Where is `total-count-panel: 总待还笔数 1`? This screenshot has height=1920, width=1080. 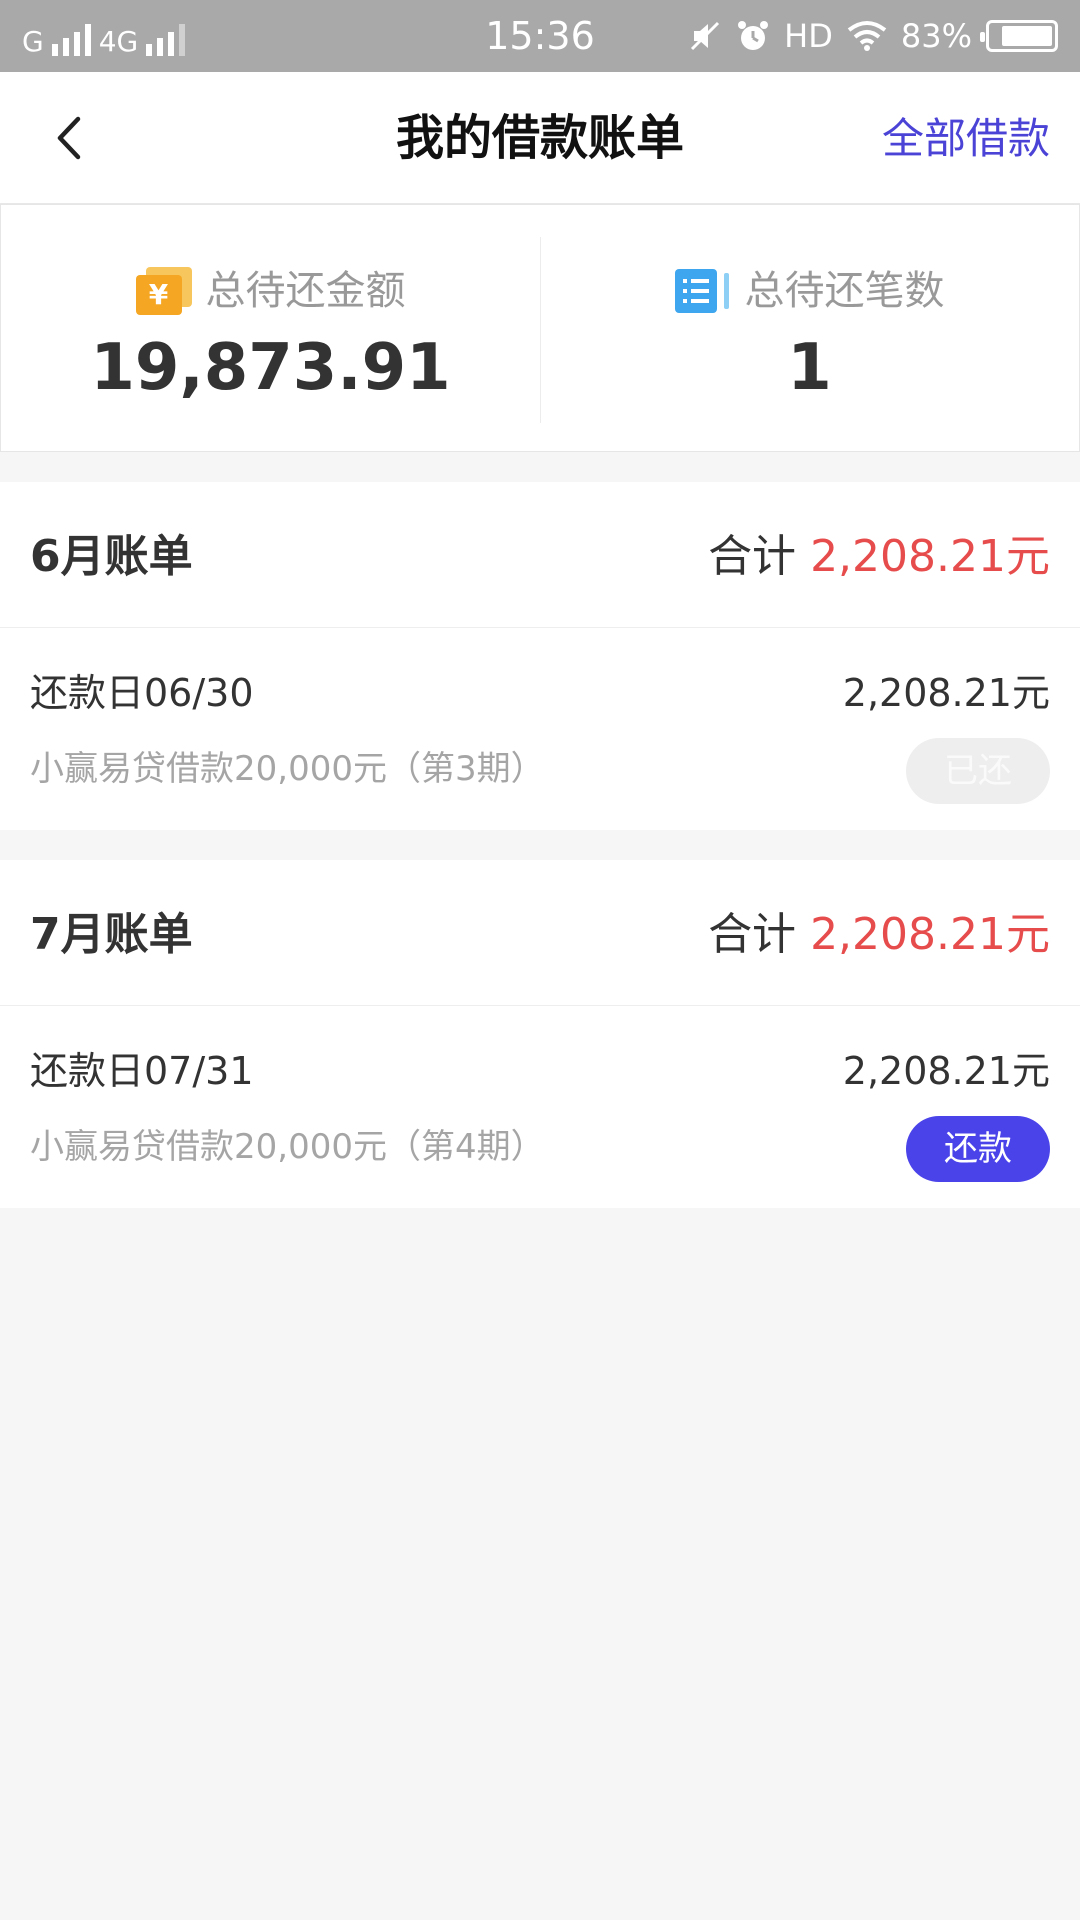 total-count-panel: 总待还笔数 1 is located at coordinates (809, 328).